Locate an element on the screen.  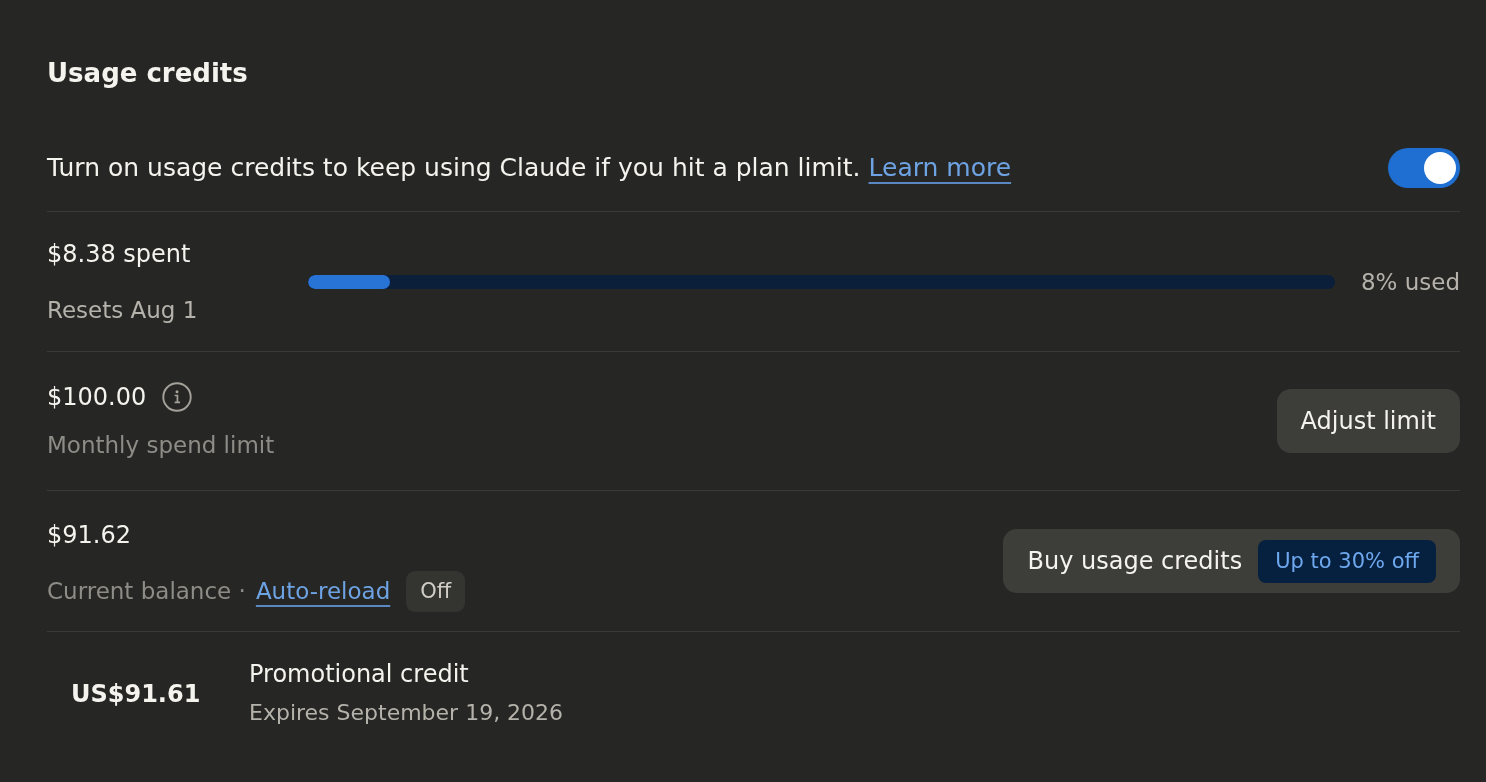
balance-label: Current balance · is located at coordinates (146, 591).